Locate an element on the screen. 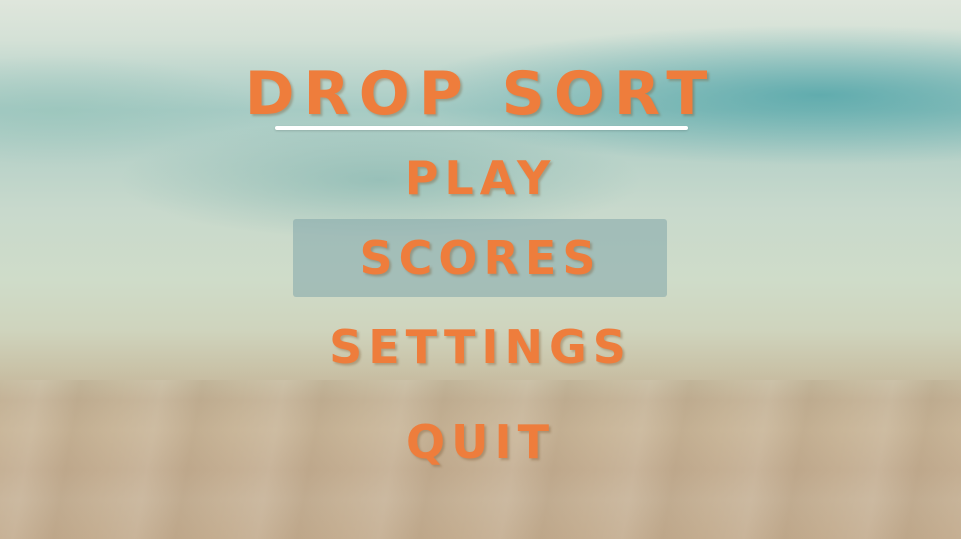 Image resolution: width=961 pixels, height=539 pixels. quit-button: QUIT is located at coordinates (480, 442).